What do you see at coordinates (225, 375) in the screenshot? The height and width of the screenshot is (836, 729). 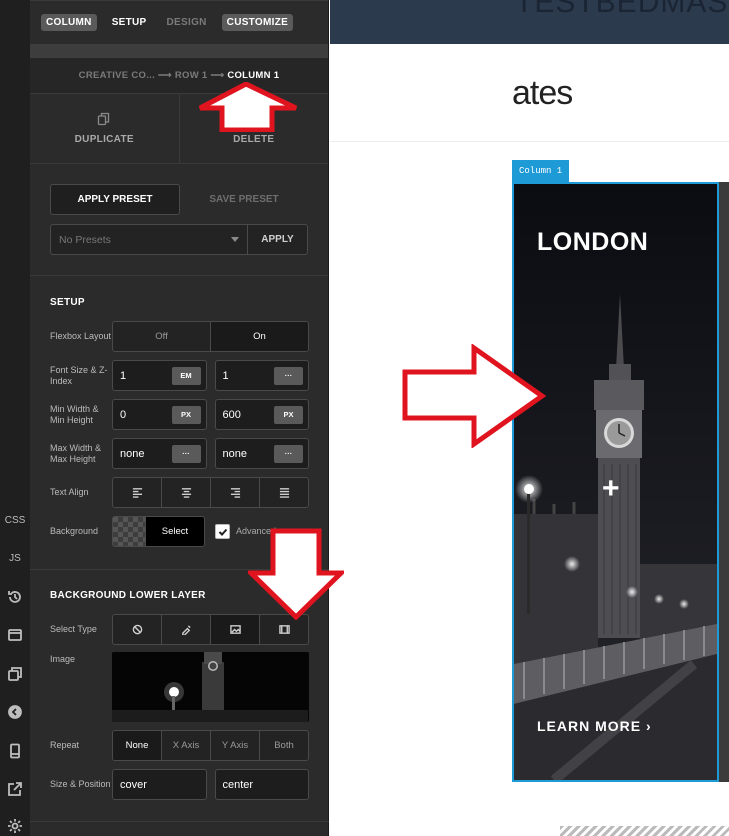 I see `z-index-value: 1` at bounding box center [225, 375].